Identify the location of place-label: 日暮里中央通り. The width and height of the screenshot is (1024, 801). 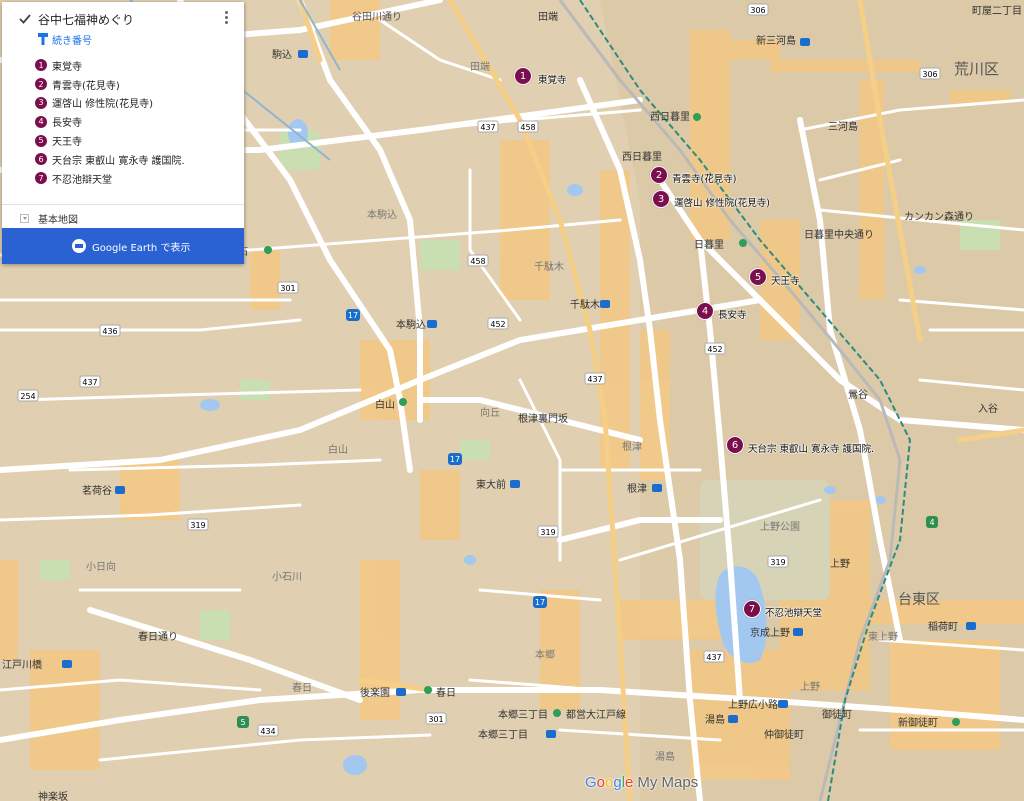
(839, 234).